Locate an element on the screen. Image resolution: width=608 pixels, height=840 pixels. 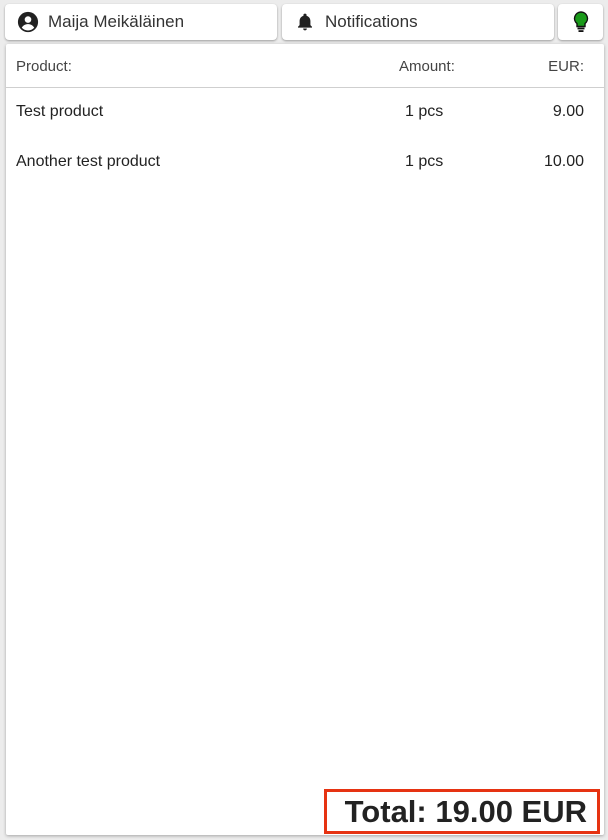
user-account-button: Maija Meikäläinen is located at coordinates (141, 22).